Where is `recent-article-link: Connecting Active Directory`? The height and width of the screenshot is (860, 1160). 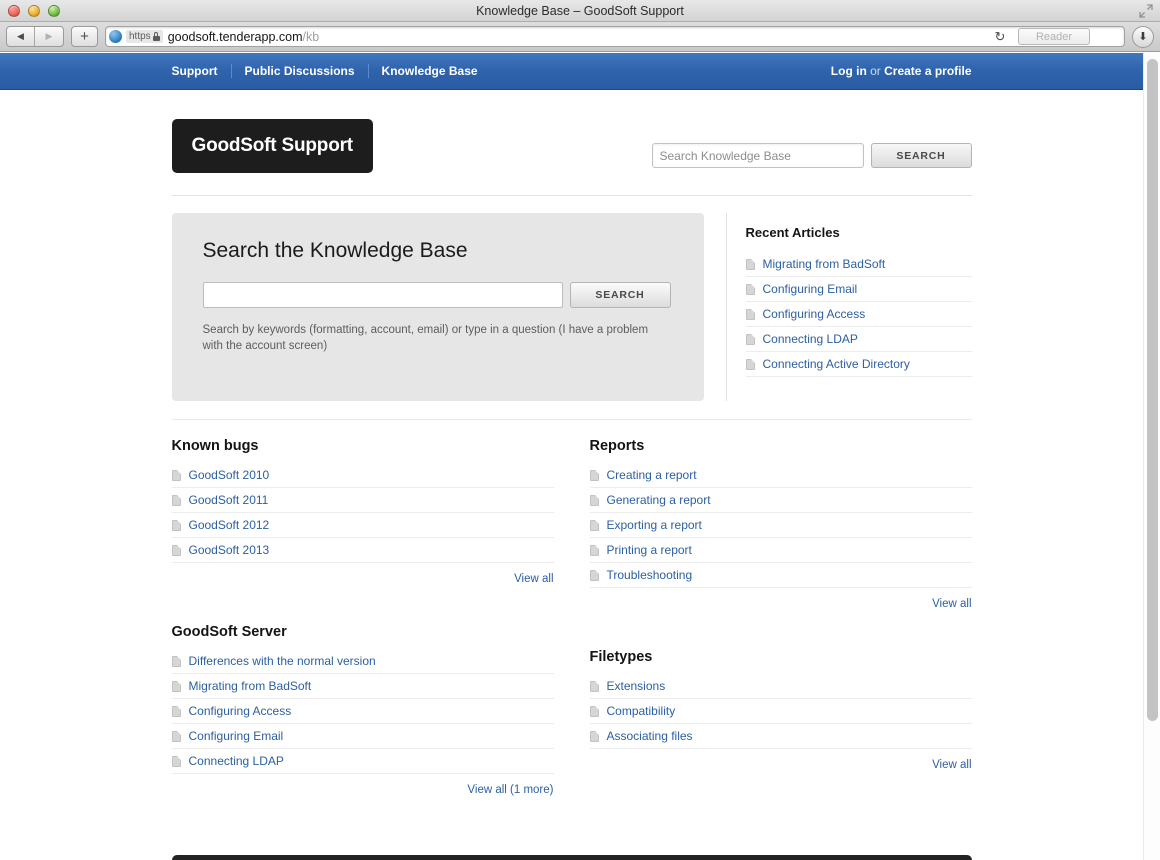
recent-article-link: Connecting Active Directory is located at coordinates (836, 364).